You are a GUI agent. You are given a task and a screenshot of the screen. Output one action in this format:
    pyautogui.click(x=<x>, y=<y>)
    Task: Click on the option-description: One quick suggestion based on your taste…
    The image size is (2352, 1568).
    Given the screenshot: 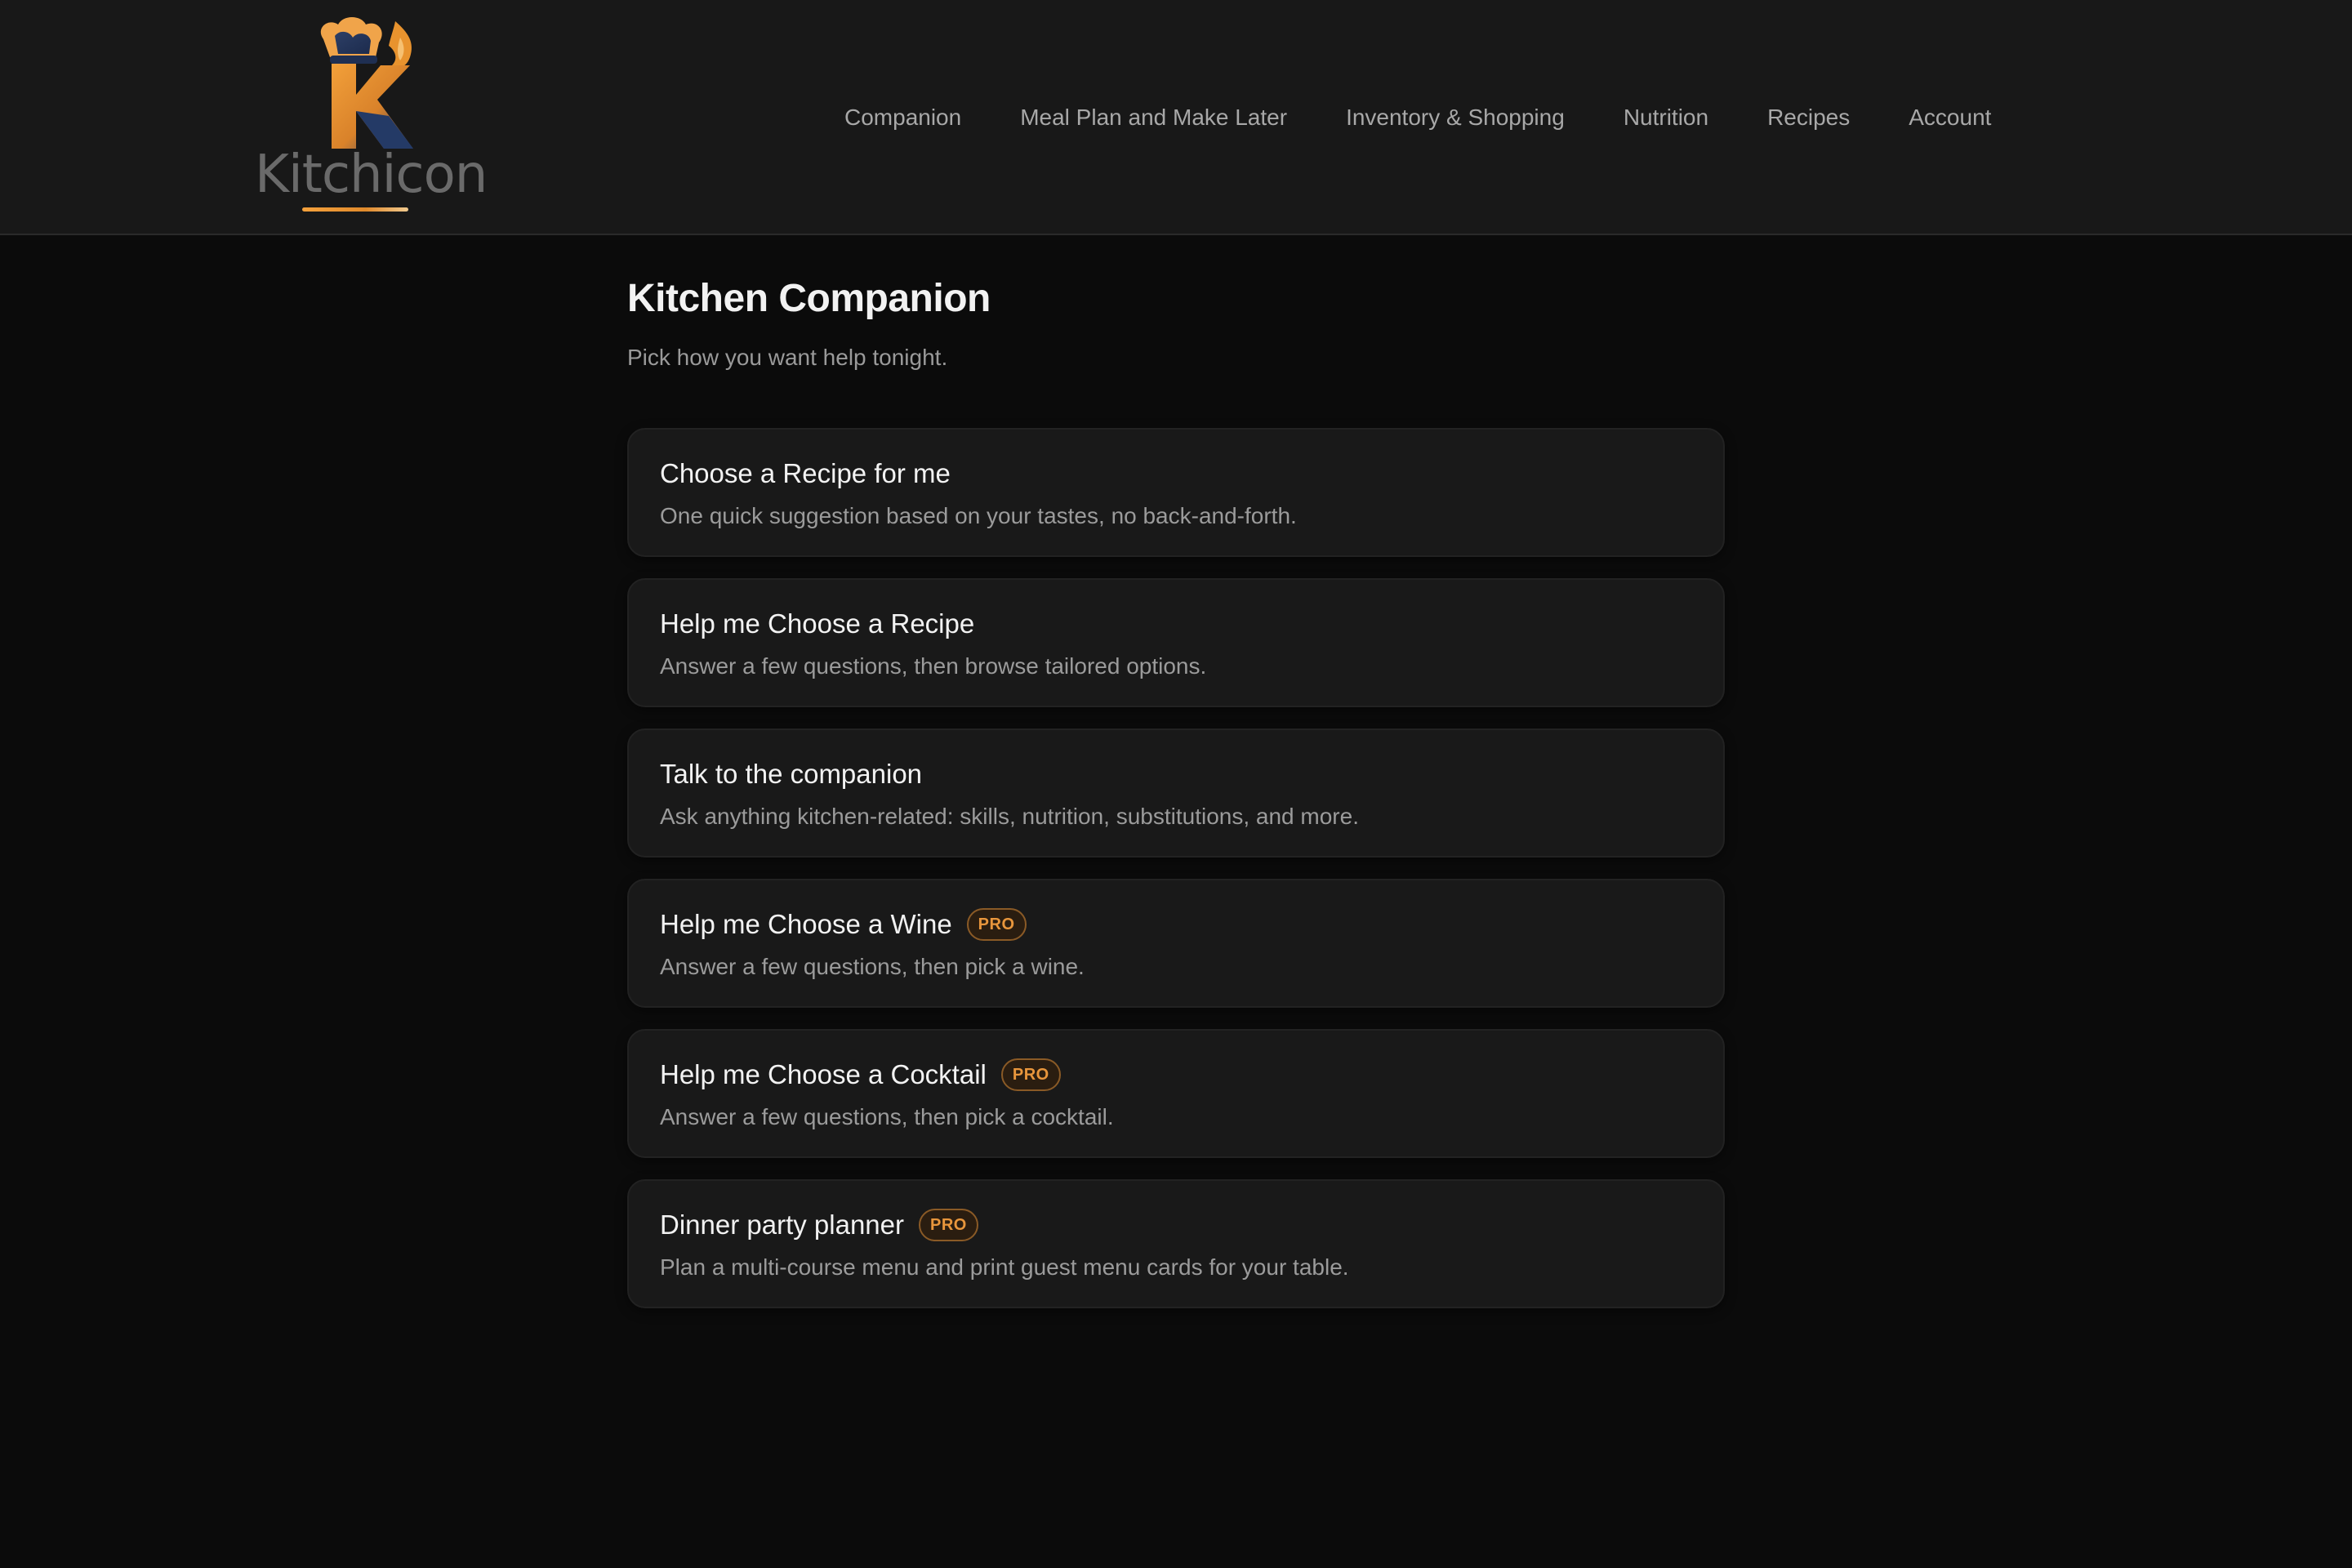 What is the action you would take?
    pyautogui.click(x=978, y=515)
    